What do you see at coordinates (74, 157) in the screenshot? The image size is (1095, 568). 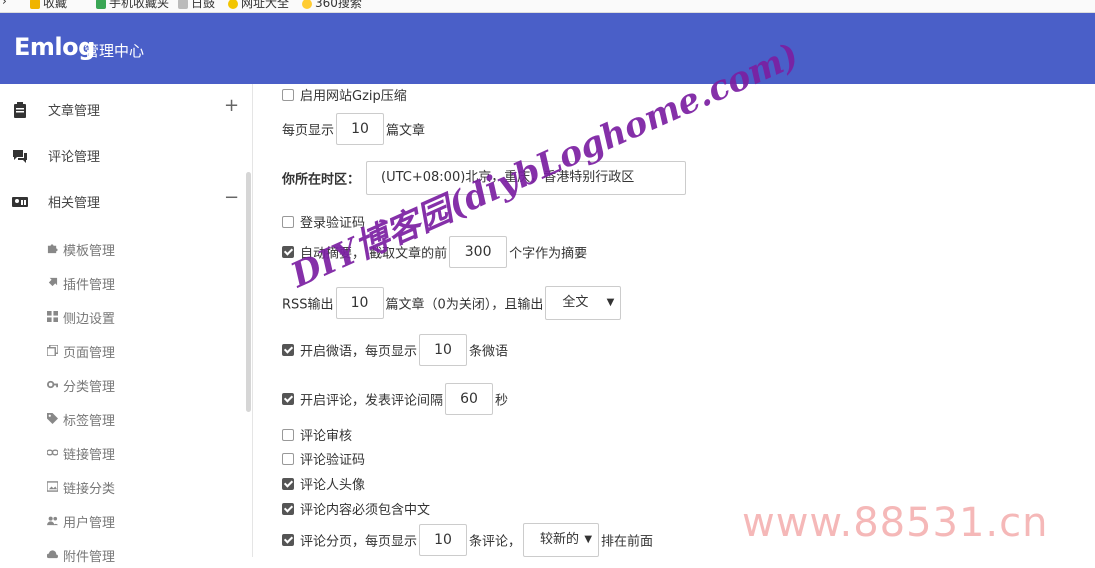 I see `sidebar-item-label: 评论管理` at bounding box center [74, 157].